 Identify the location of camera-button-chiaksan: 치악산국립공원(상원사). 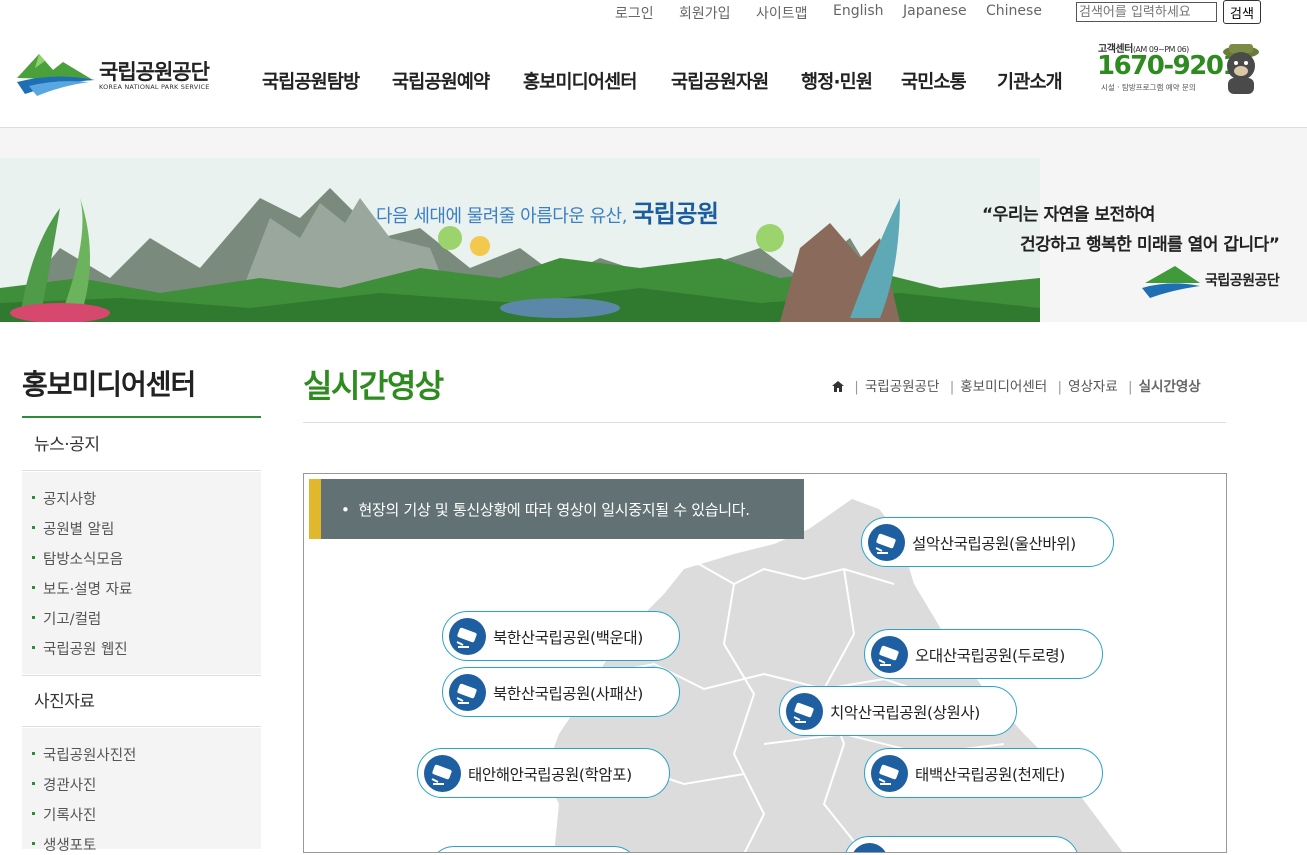
(898, 711).